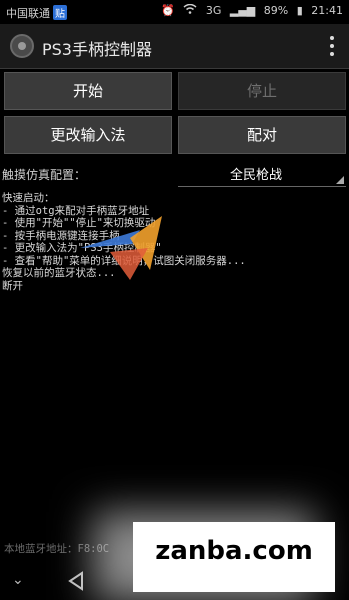 The image size is (349, 600). What do you see at coordinates (213, 10) in the screenshot?
I see `network-type: 3G` at bounding box center [213, 10].